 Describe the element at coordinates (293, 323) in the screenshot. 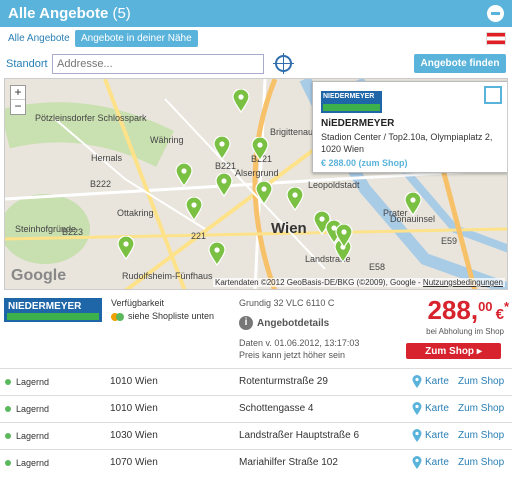

I see `offer-details-link: Angebotdetails` at that location.